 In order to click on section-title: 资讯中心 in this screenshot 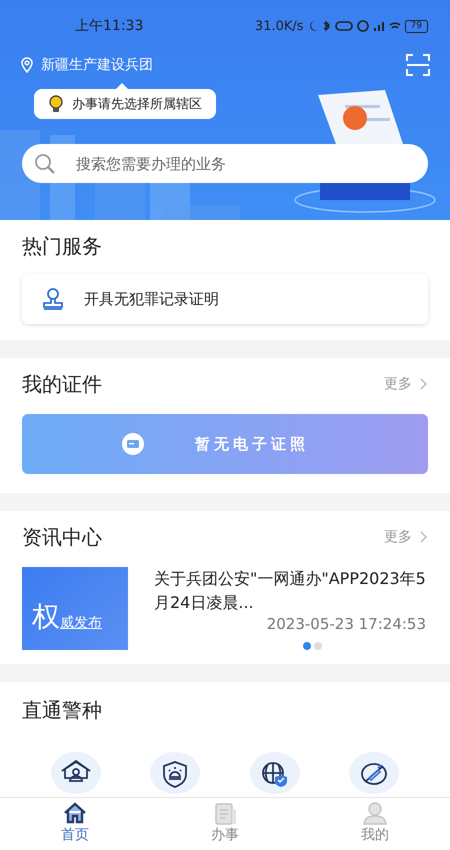, I will do `click(62, 537)`.